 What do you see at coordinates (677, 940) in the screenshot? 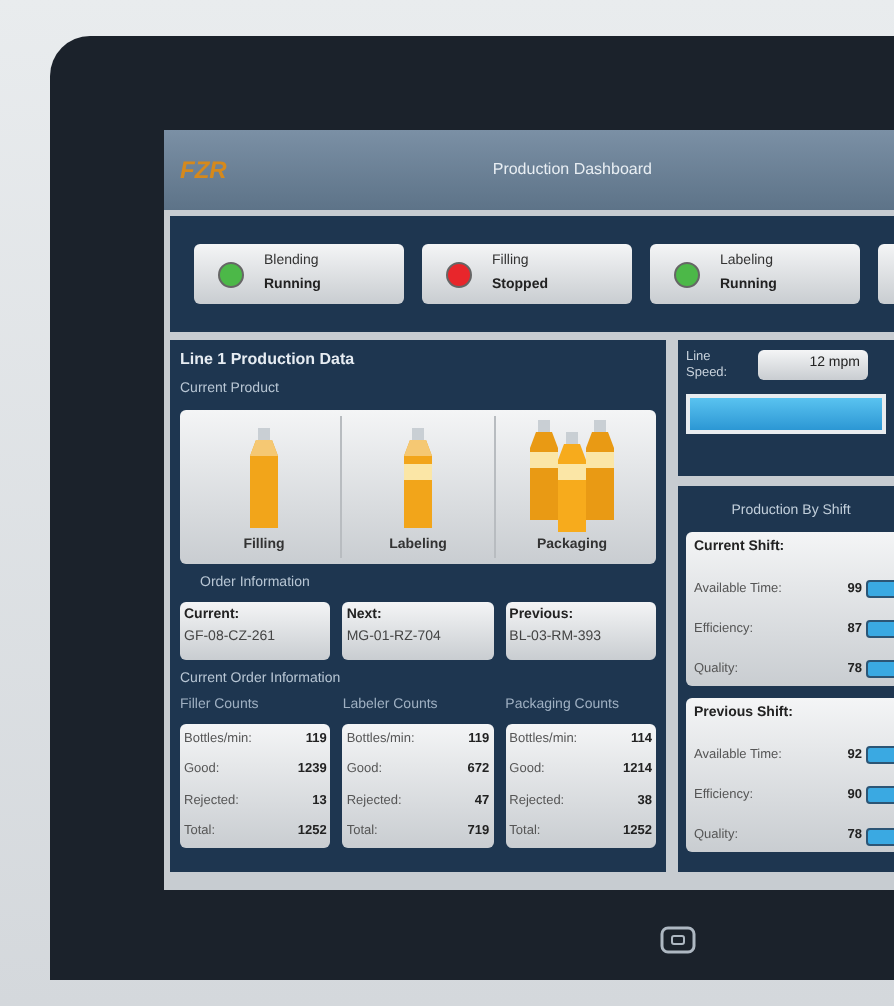
I see `home-button-icon` at bounding box center [677, 940].